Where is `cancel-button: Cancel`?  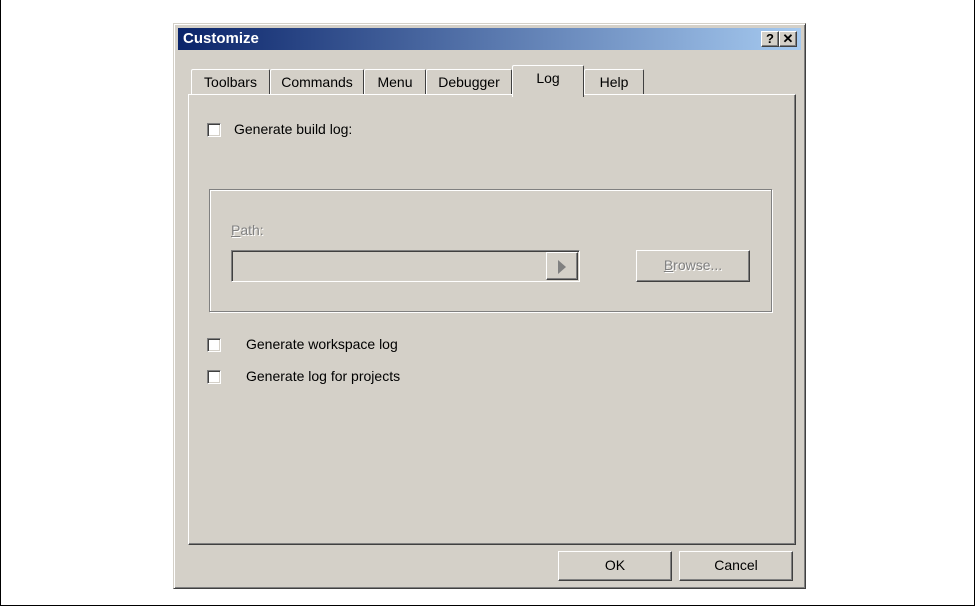 cancel-button: Cancel is located at coordinates (736, 566).